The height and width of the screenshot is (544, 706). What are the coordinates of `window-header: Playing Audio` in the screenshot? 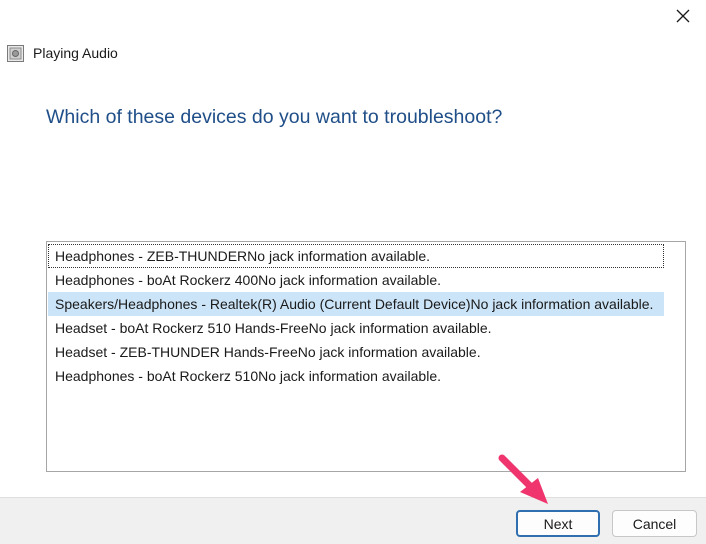 It's located at (62, 53).